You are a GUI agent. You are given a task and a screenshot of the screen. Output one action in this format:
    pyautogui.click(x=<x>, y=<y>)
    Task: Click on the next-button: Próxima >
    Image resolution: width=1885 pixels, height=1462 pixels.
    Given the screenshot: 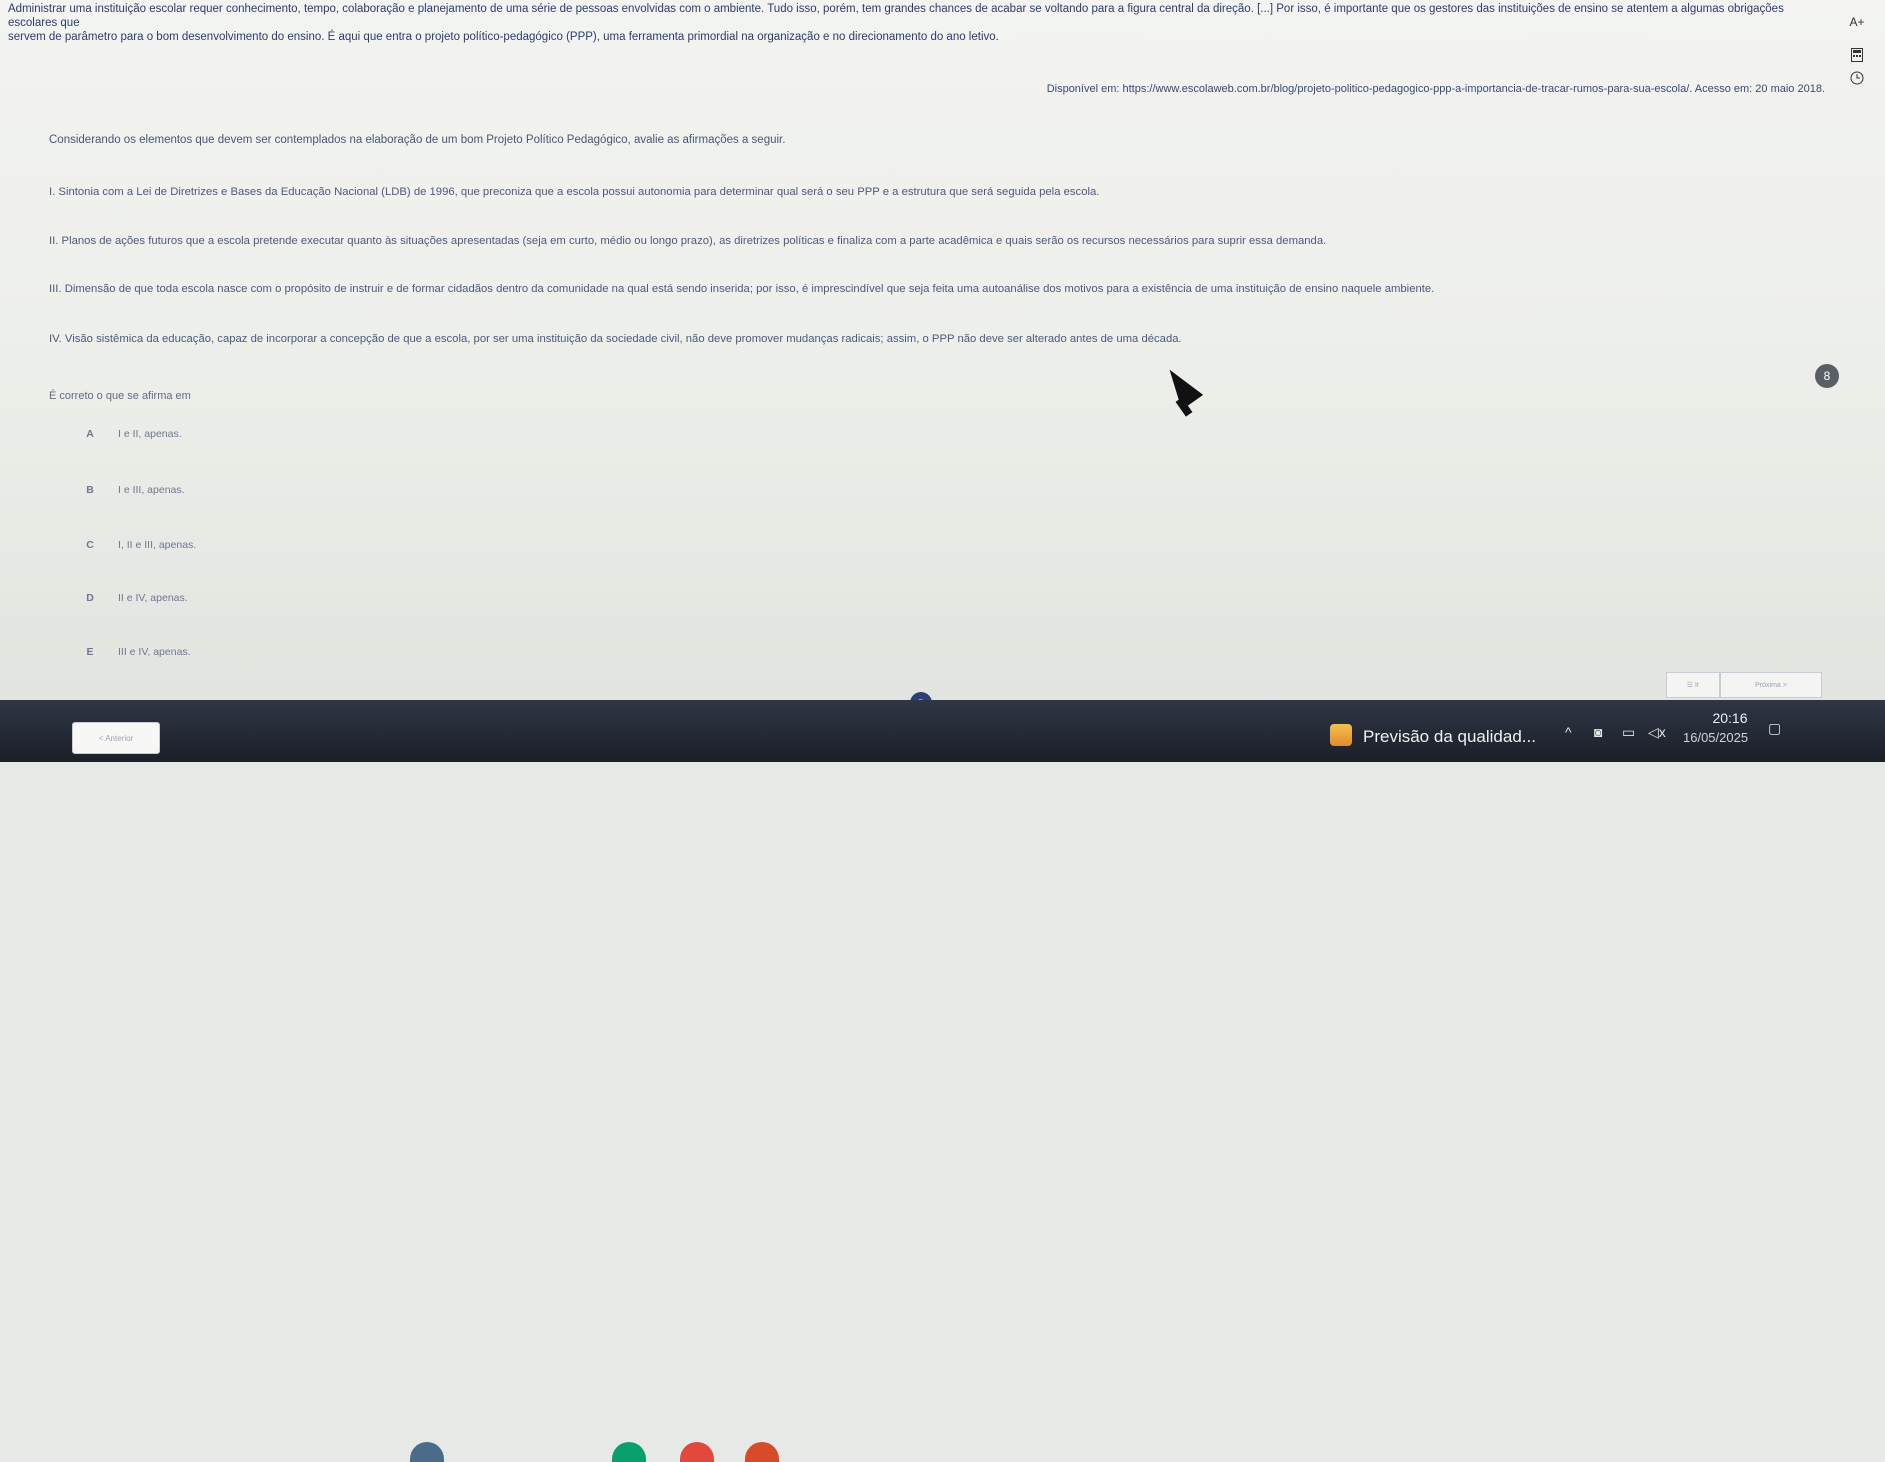 What is the action you would take?
    pyautogui.click(x=1771, y=685)
    